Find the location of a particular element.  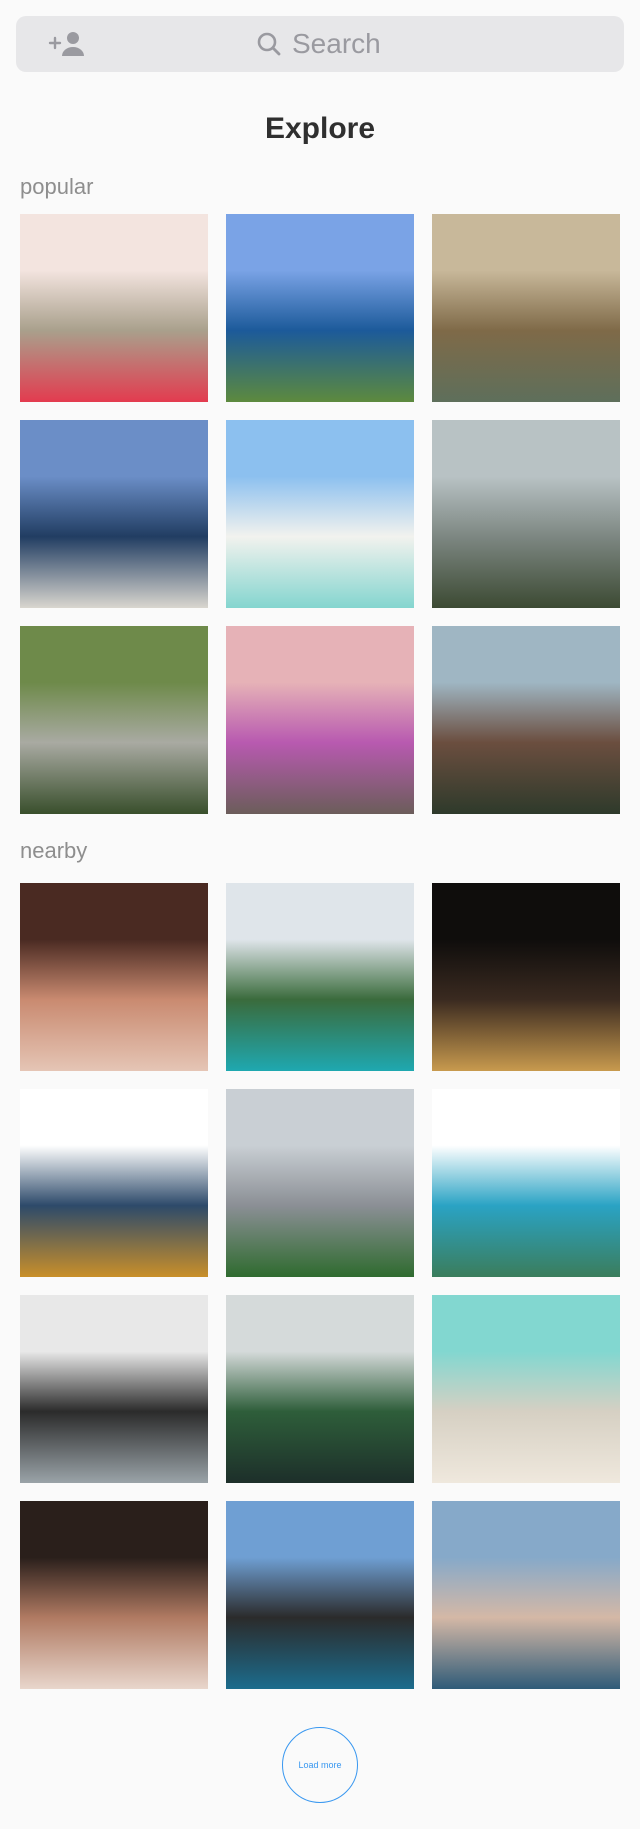

section-label-popular: popular is located at coordinates (57, 186).